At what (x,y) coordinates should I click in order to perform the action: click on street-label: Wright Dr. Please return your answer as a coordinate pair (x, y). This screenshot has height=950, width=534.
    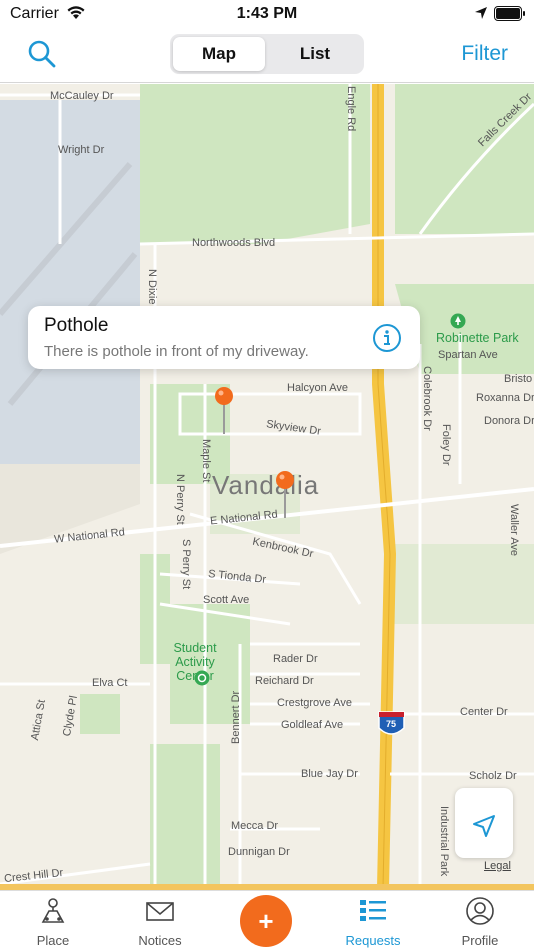
    Looking at the image, I should click on (81, 150).